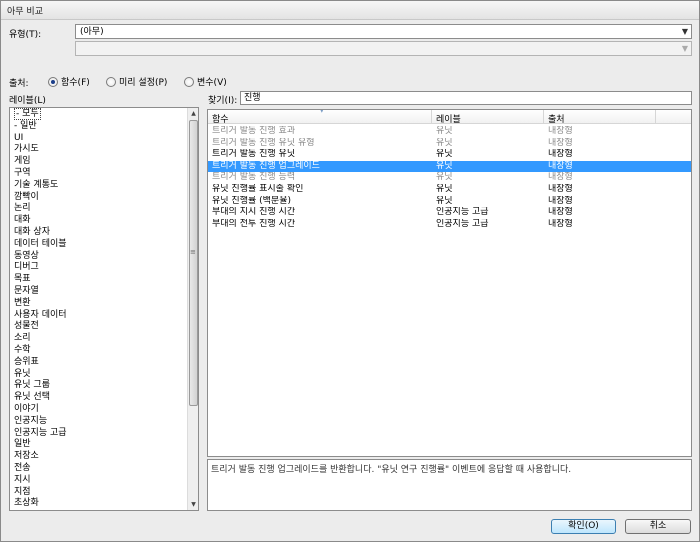  What do you see at coordinates (322, 111) in the screenshot?
I see `sort-indicator-icon: ▼` at bounding box center [322, 111].